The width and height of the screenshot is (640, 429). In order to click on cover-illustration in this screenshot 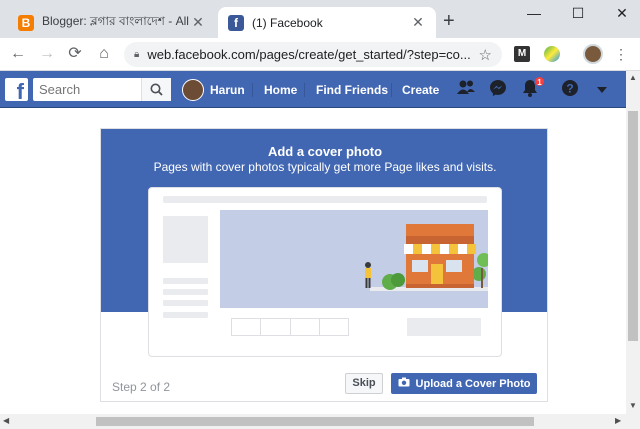, I will do `click(354, 259)`.